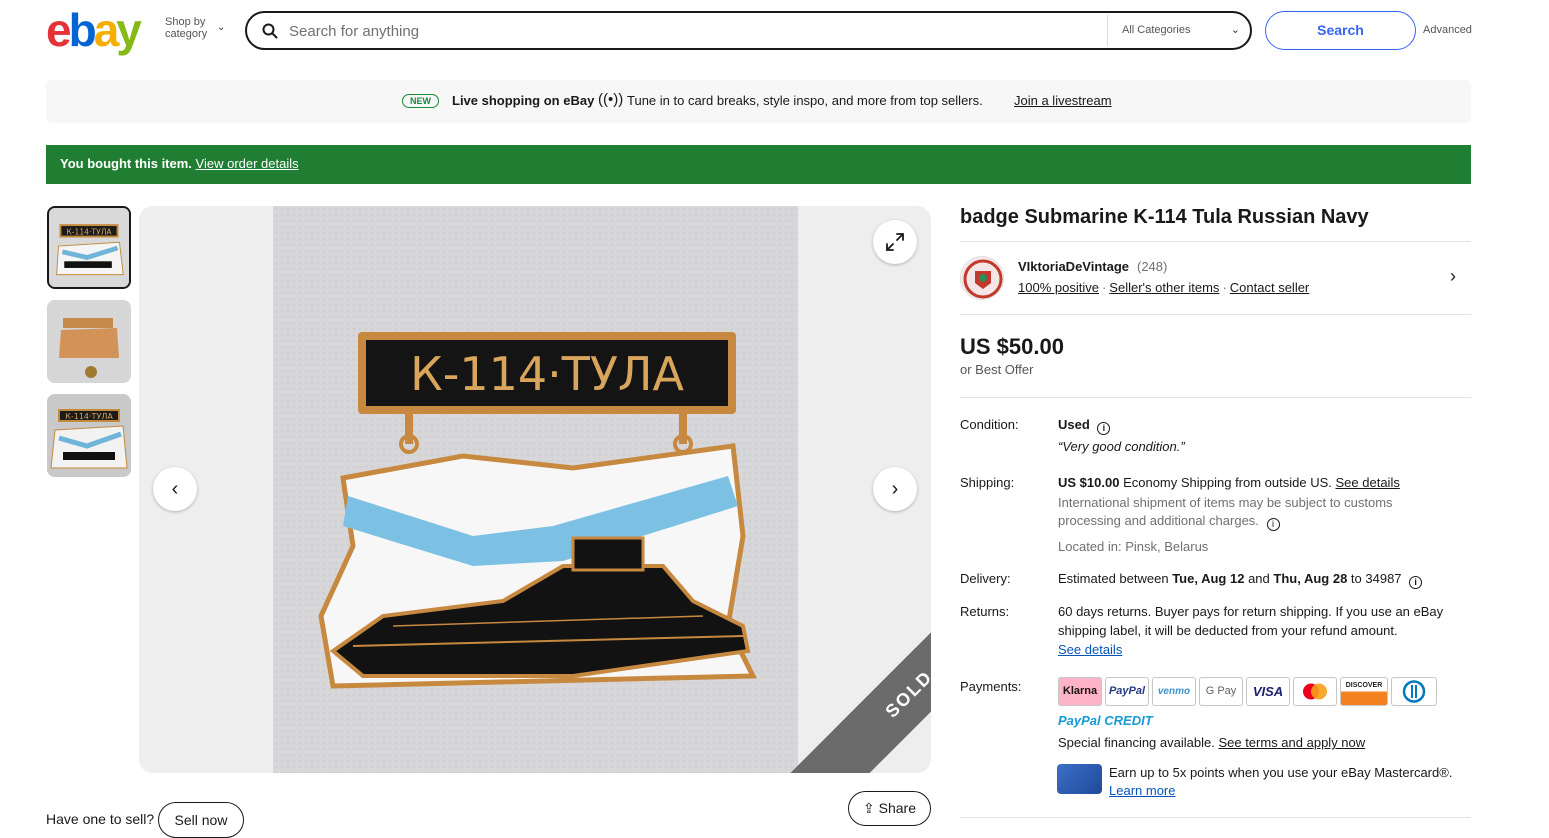 This screenshot has width=1549, height=838. What do you see at coordinates (985, 578) in the screenshot?
I see `delivery-label: Delivery:` at bounding box center [985, 578].